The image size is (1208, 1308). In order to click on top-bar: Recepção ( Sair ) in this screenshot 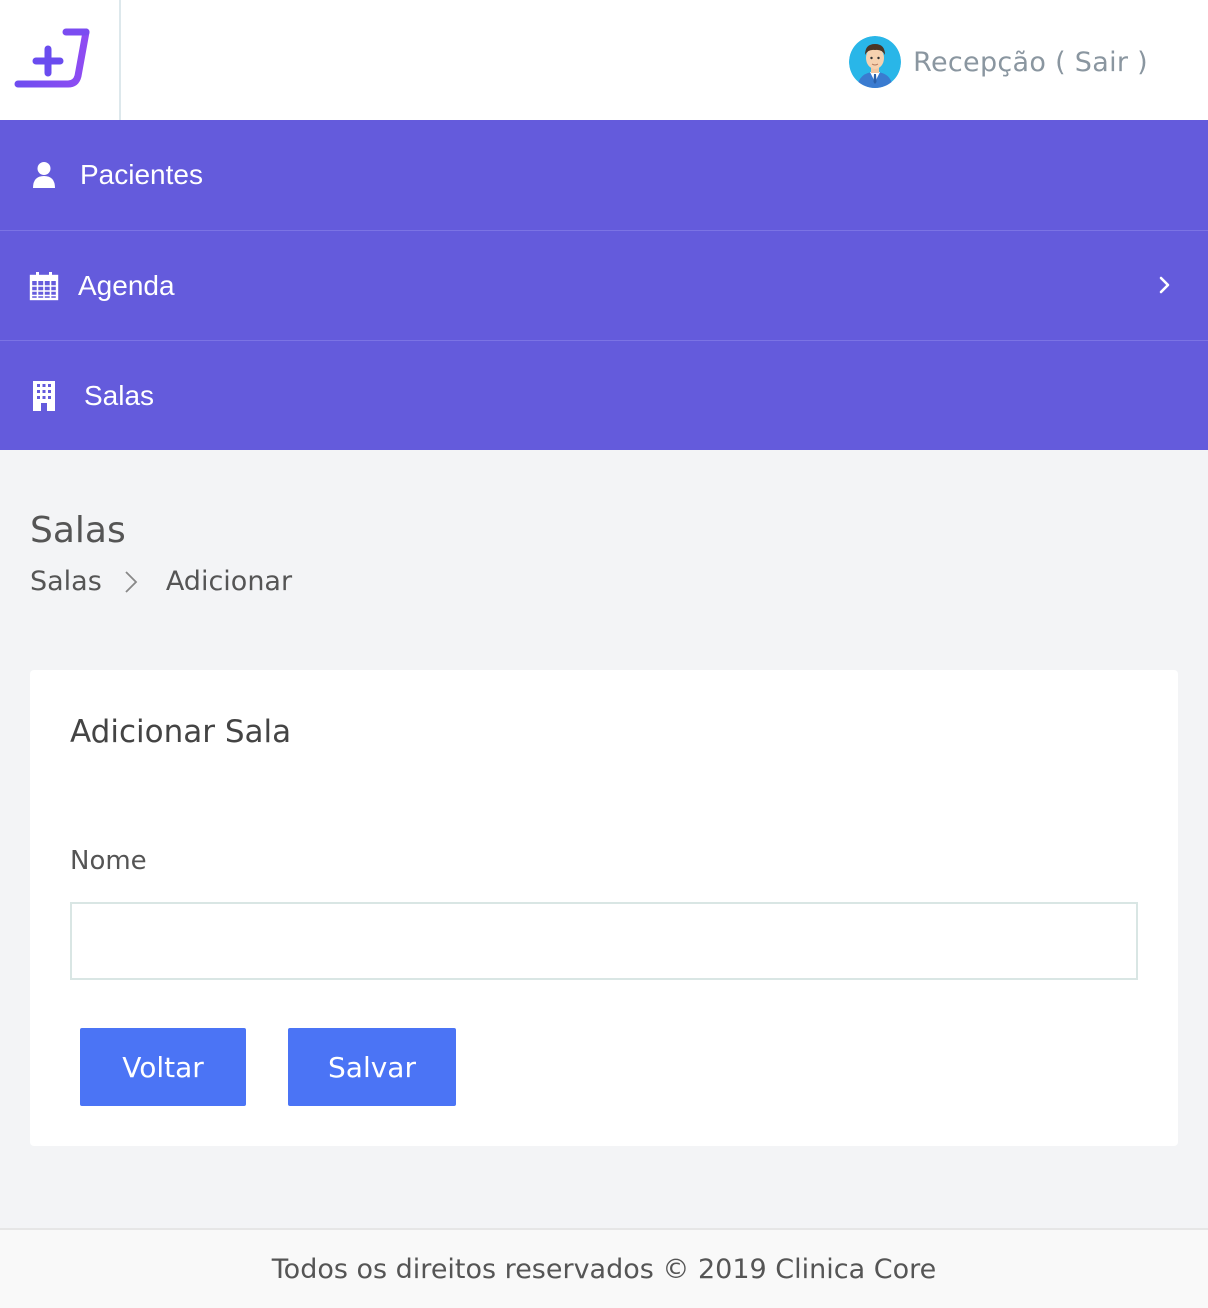, I will do `click(604, 60)`.